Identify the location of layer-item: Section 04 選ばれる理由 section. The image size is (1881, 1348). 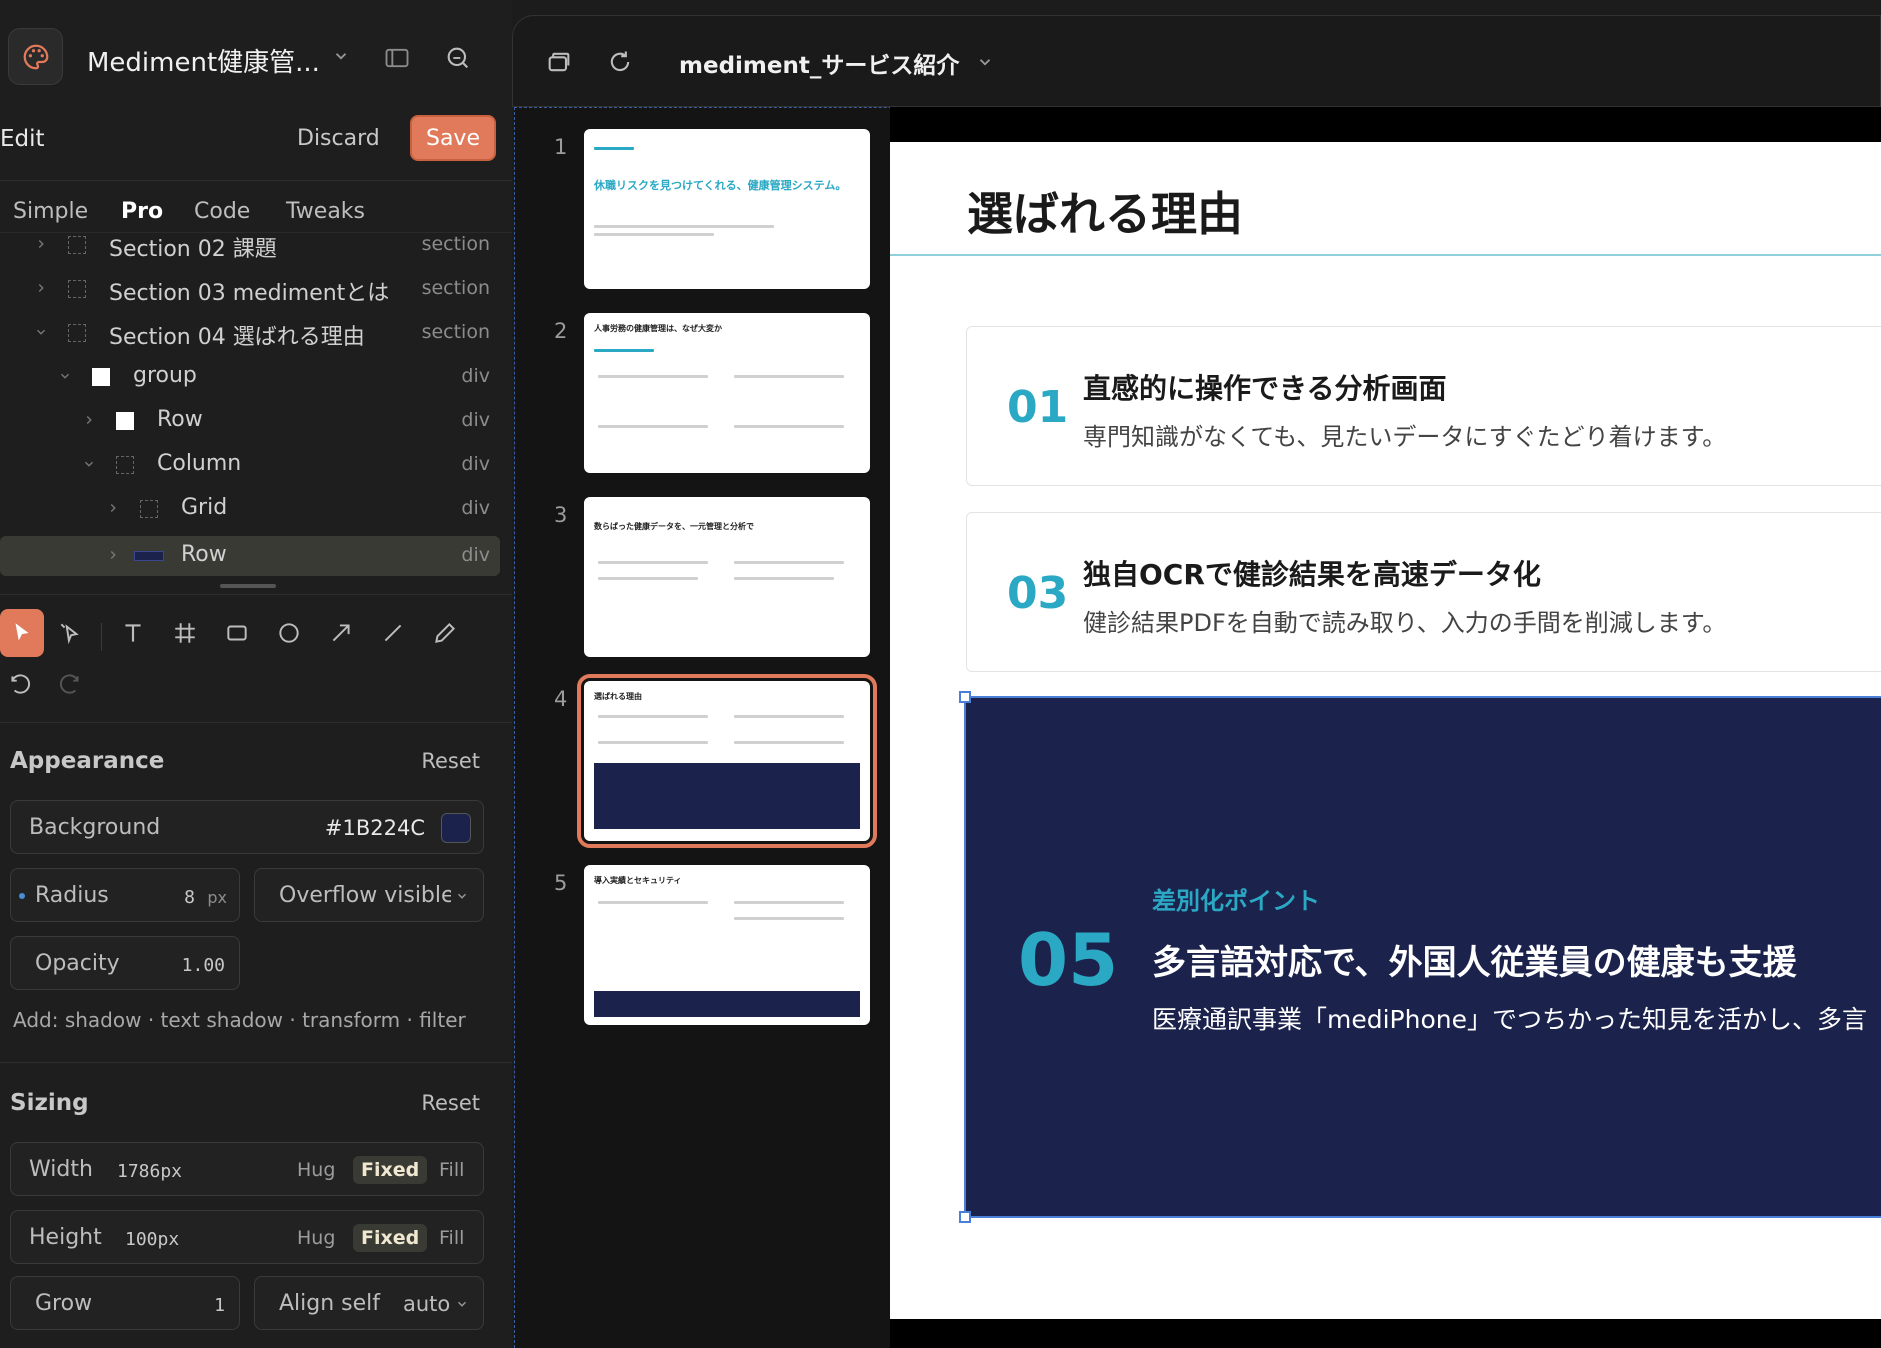
(250, 333).